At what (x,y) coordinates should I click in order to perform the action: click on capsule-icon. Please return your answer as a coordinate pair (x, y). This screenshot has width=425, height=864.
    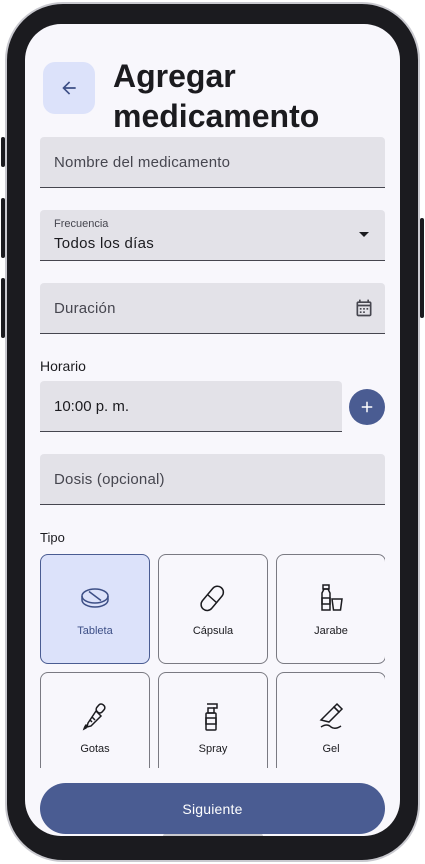
    Looking at the image, I should click on (213, 600).